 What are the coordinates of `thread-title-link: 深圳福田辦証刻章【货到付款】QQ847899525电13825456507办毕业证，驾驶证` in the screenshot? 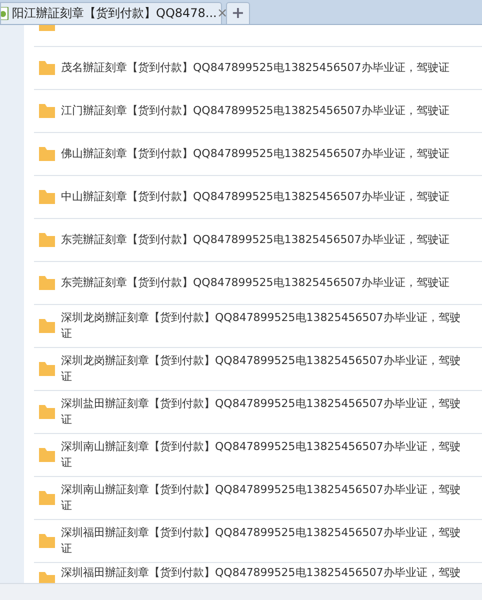 It's located at (266, 541).